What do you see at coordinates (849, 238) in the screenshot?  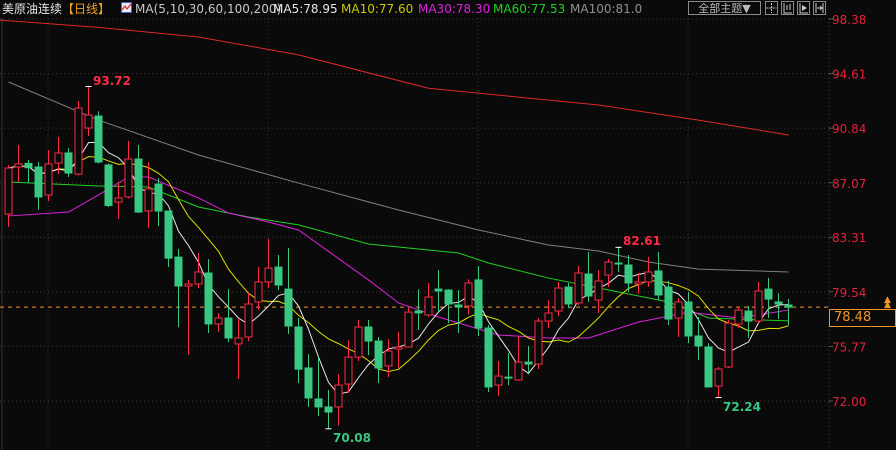 I see `price-tick-label: 83.31` at bounding box center [849, 238].